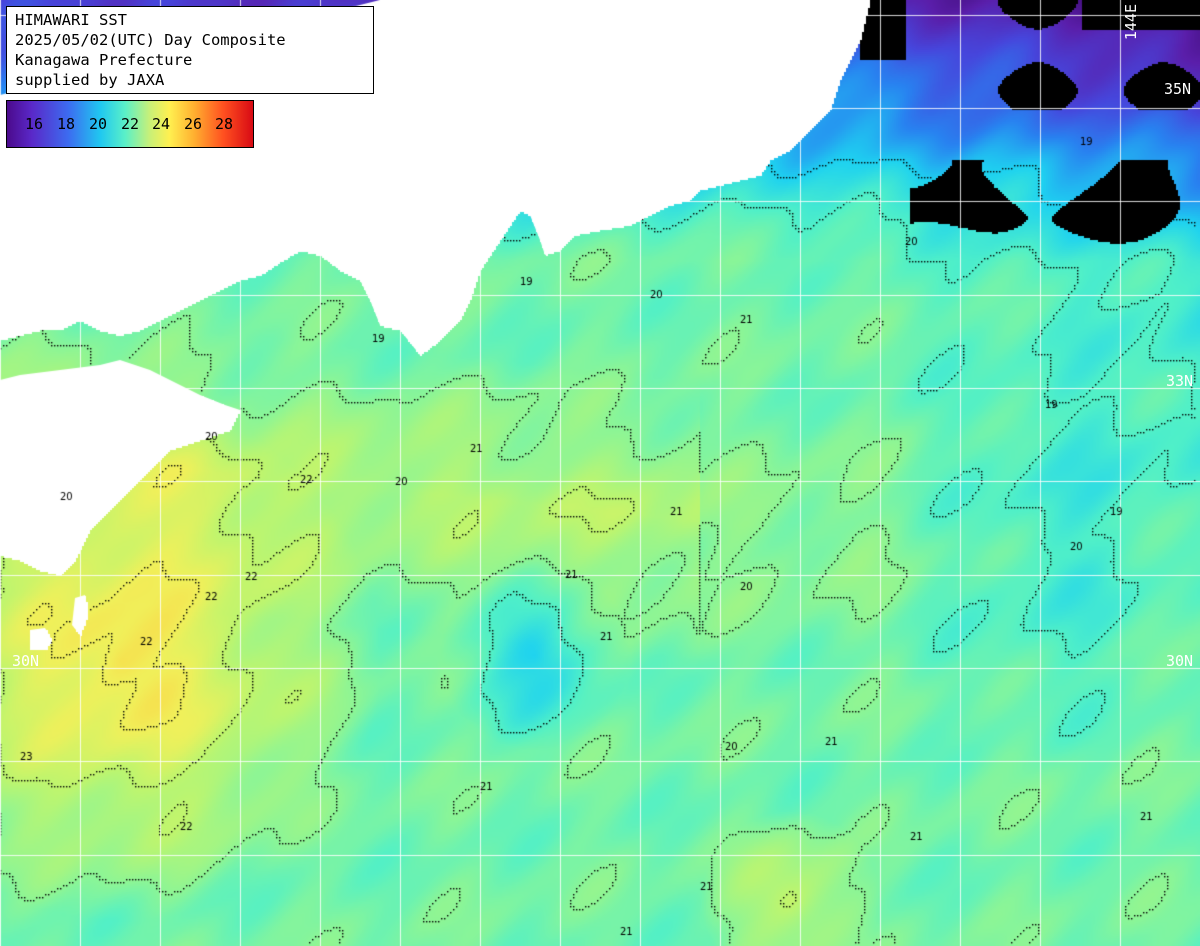 The width and height of the screenshot is (1200, 946). Describe the element at coordinates (150, 40) in the screenshot. I see `title-line-2: 2025/05/02(UTC) Day Composite` at that location.